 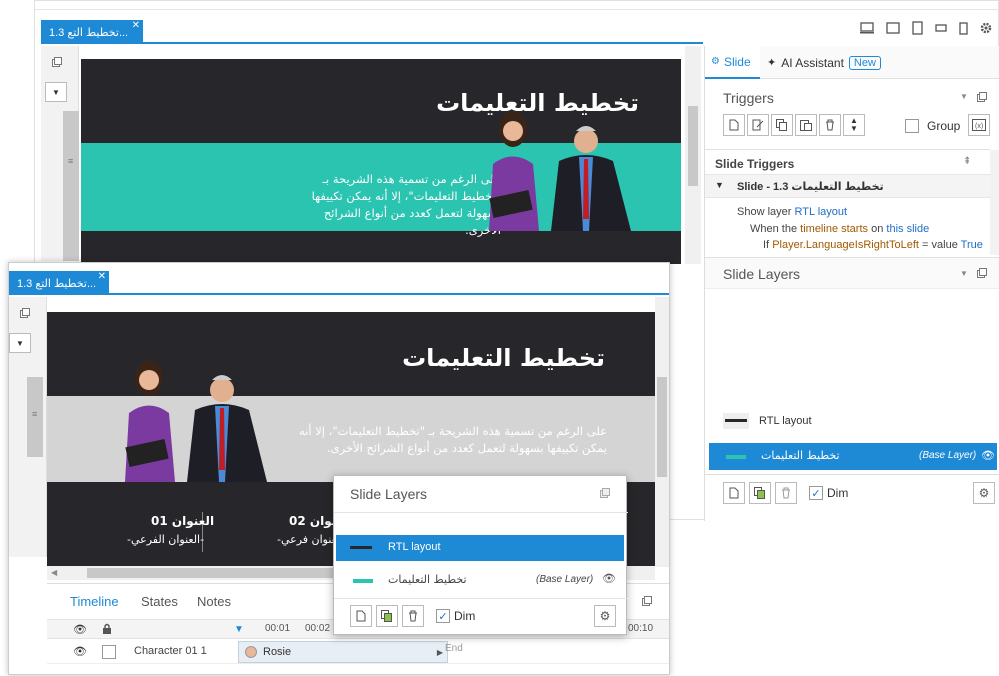 What do you see at coordinates (893, 28) in the screenshot?
I see `tablet-landscape-icon` at bounding box center [893, 28].